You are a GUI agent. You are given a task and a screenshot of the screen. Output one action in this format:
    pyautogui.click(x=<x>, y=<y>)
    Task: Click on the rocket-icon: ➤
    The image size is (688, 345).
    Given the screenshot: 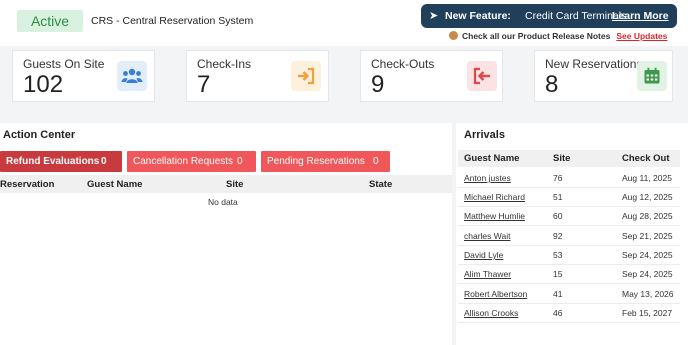 What is the action you would take?
    pyautogui.click(x=434, y=16)
    